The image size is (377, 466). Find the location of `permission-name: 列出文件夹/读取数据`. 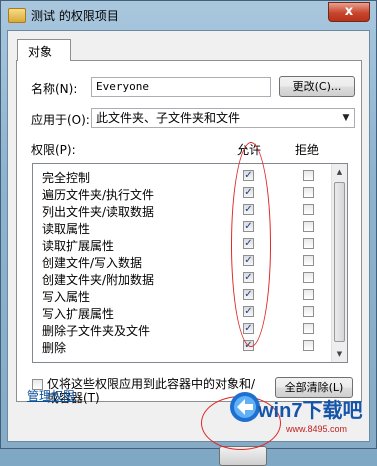

permission-name: 列出文件夹/读取数据 is located at coordinates (98, 212).